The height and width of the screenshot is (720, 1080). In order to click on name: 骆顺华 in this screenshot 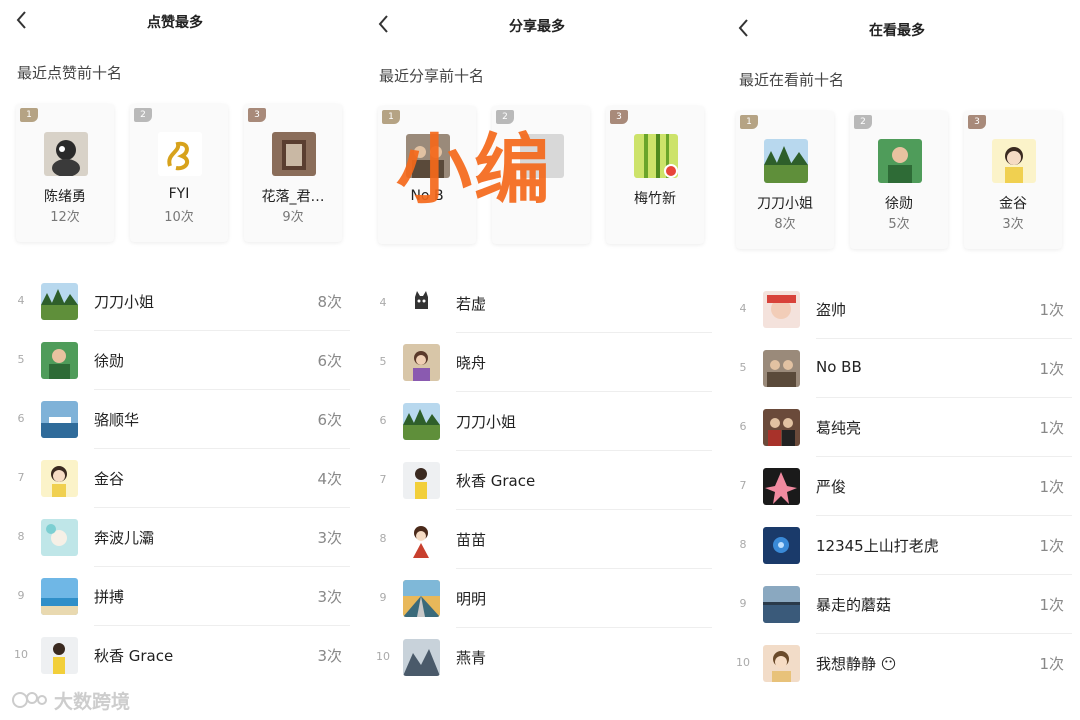, I will do `click(117, 420)`.